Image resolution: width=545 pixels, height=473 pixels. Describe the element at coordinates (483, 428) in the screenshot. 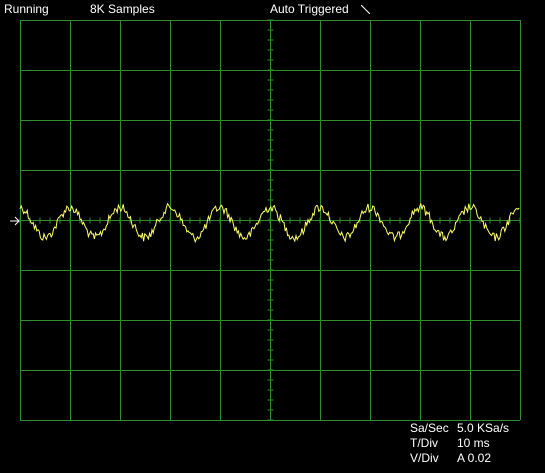

I see `sample-rate-value: 5.0 KSa/s` at that location.